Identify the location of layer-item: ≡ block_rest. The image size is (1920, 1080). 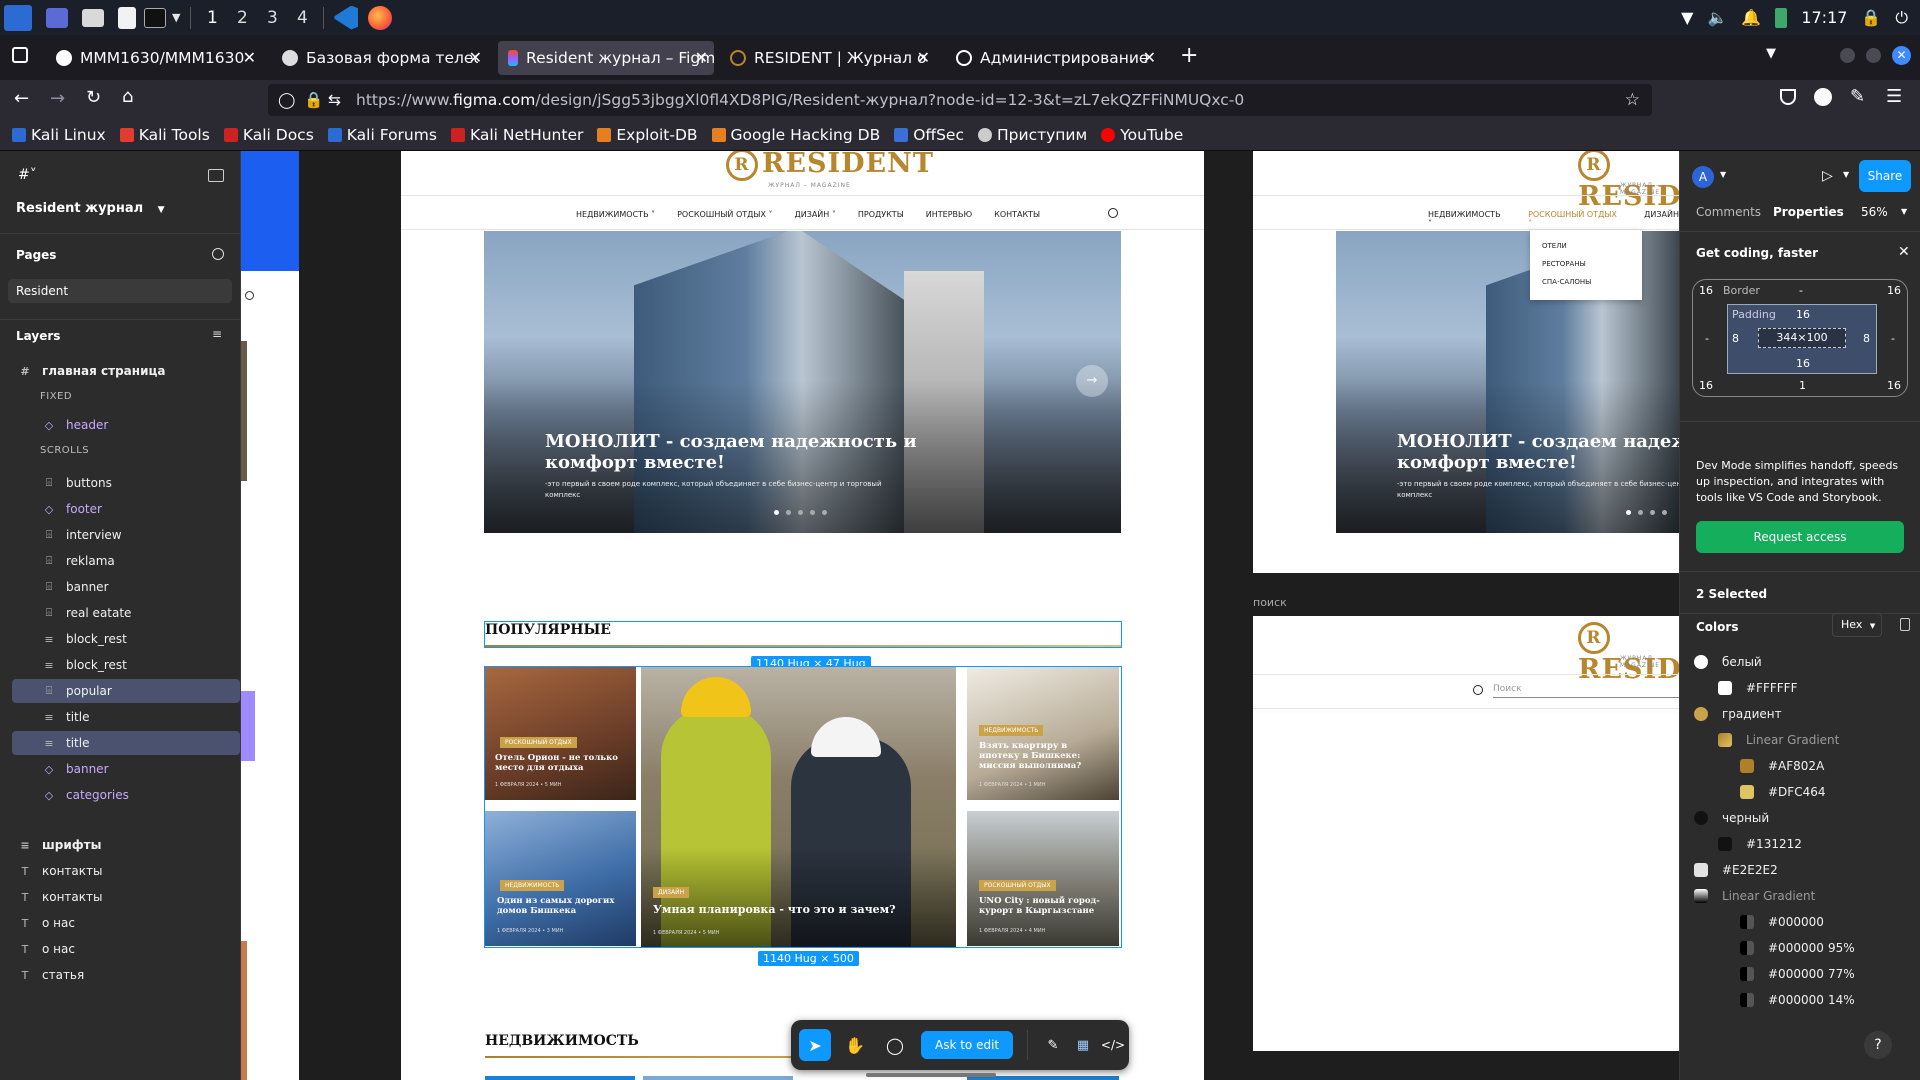
(126, 639).